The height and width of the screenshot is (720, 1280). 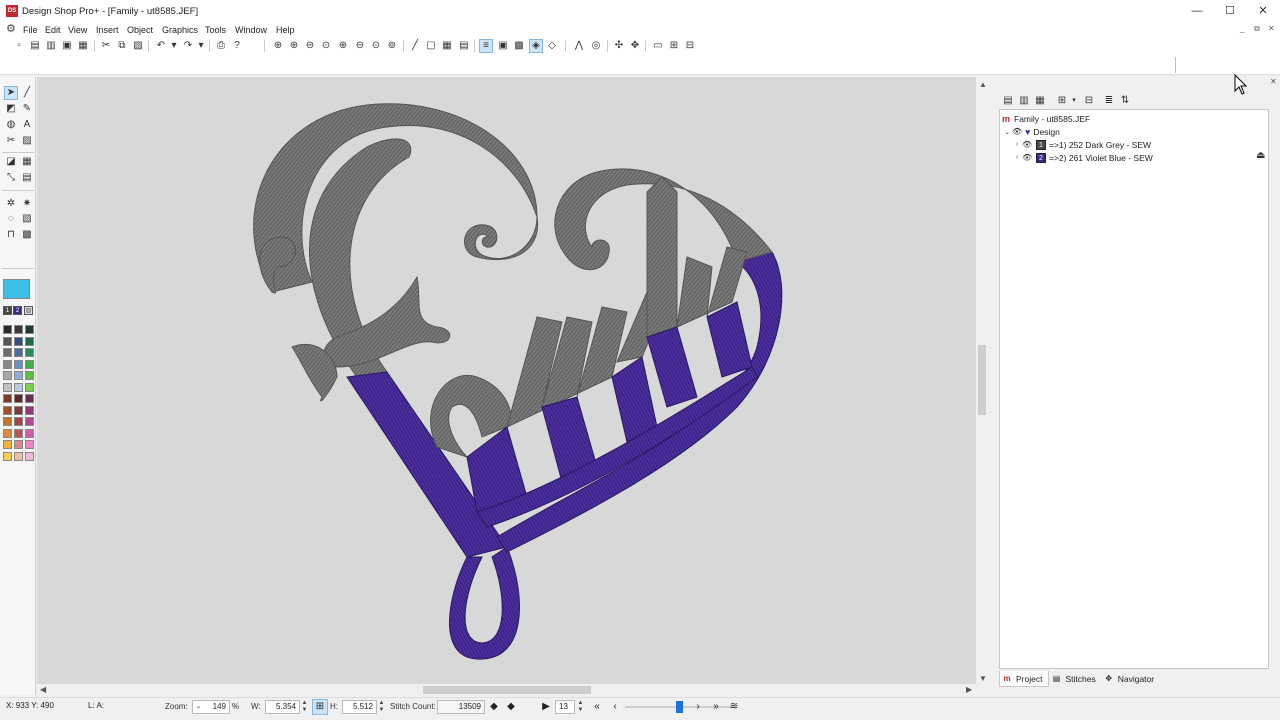 What do you see at coordinates (431, 46) in the screenshot?
I see `hoop-icon: ▢` at bounding box center [431, 46].